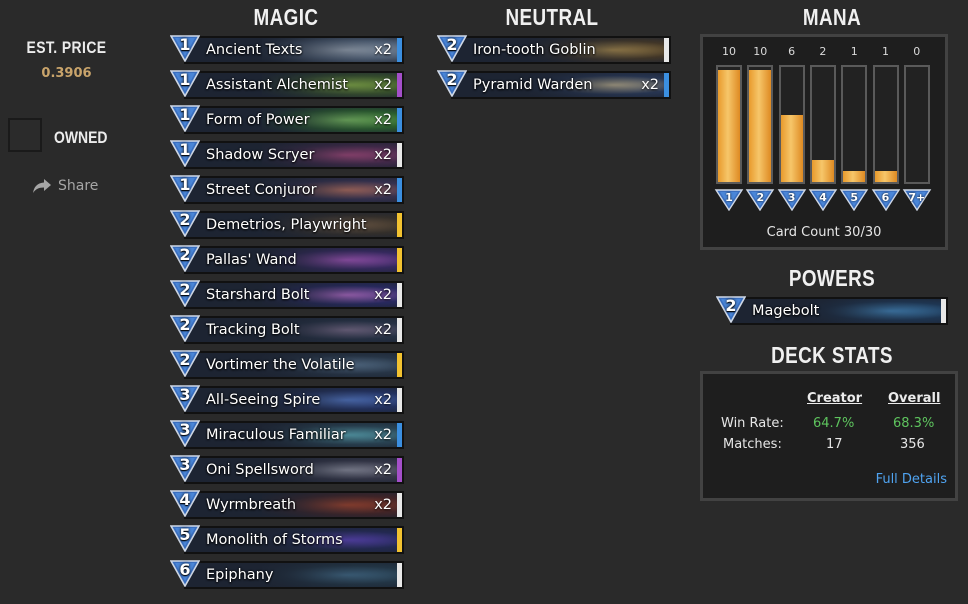 This screenshot has height=604, width=968. Describe the element at coordinates (823, 51) in the screenshot. I see `mana-count-label: 2` at that location.